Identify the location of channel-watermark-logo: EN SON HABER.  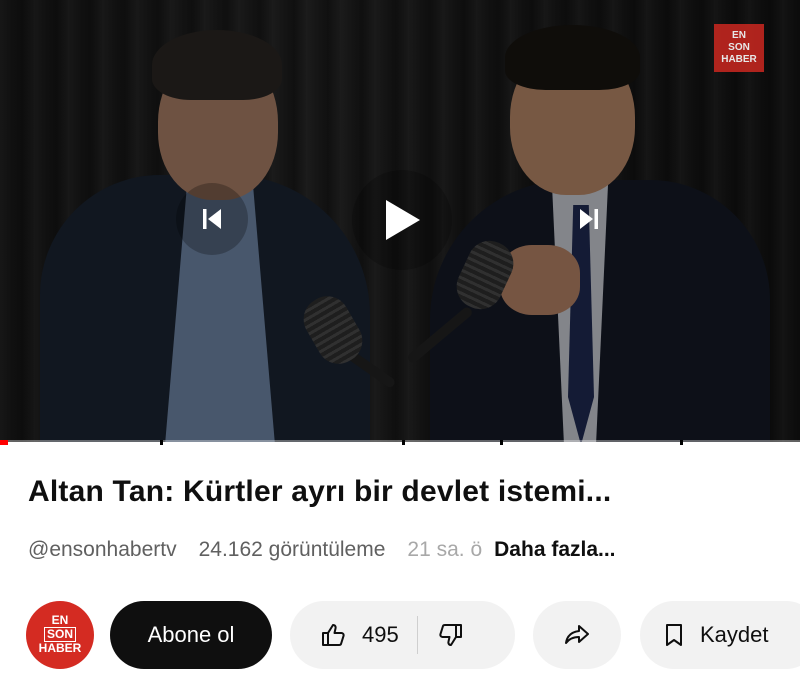
(739, 48).